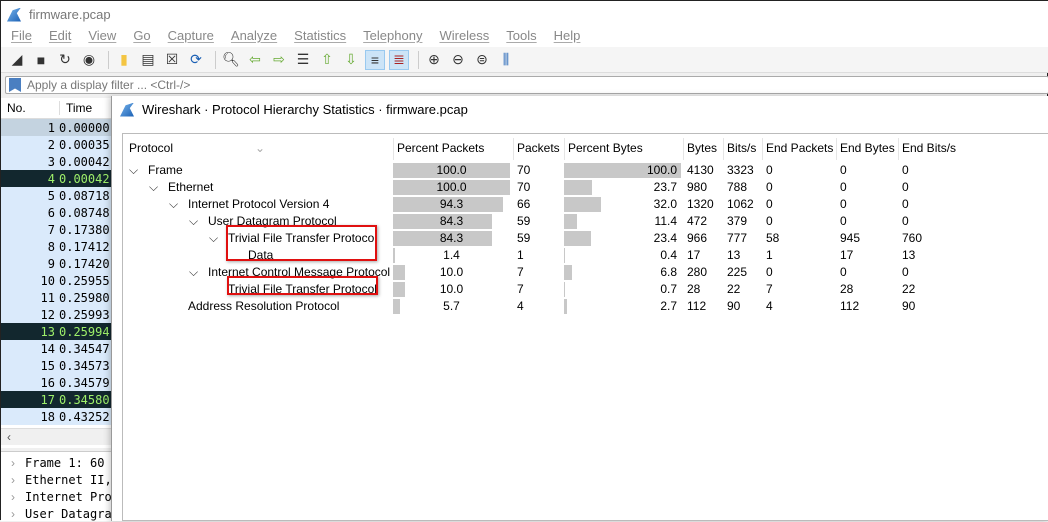 This screenshot has width=1048, height=522. What do you see at coordinates (57, 365) in the screenshot?
I see `packet-row: 15 0.34573` at bounding box center [57, 365].